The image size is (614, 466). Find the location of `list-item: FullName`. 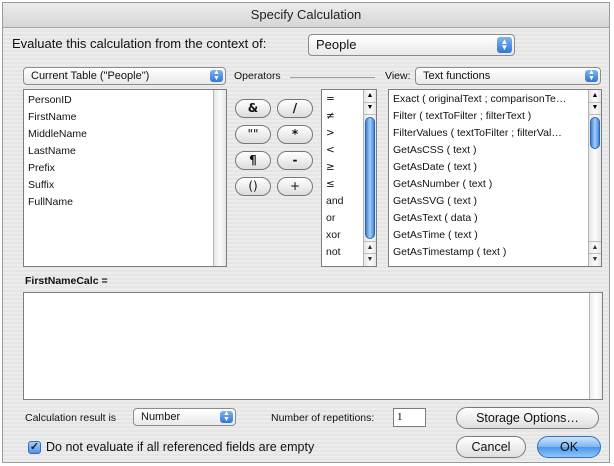

list-item: FullName is located at coordinates (125, 202).